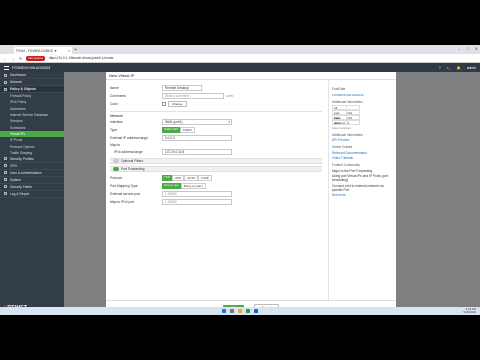  Describe the element at coordinates (471, 68) in the screenshot. I see `admin-menu: admin` at that location.